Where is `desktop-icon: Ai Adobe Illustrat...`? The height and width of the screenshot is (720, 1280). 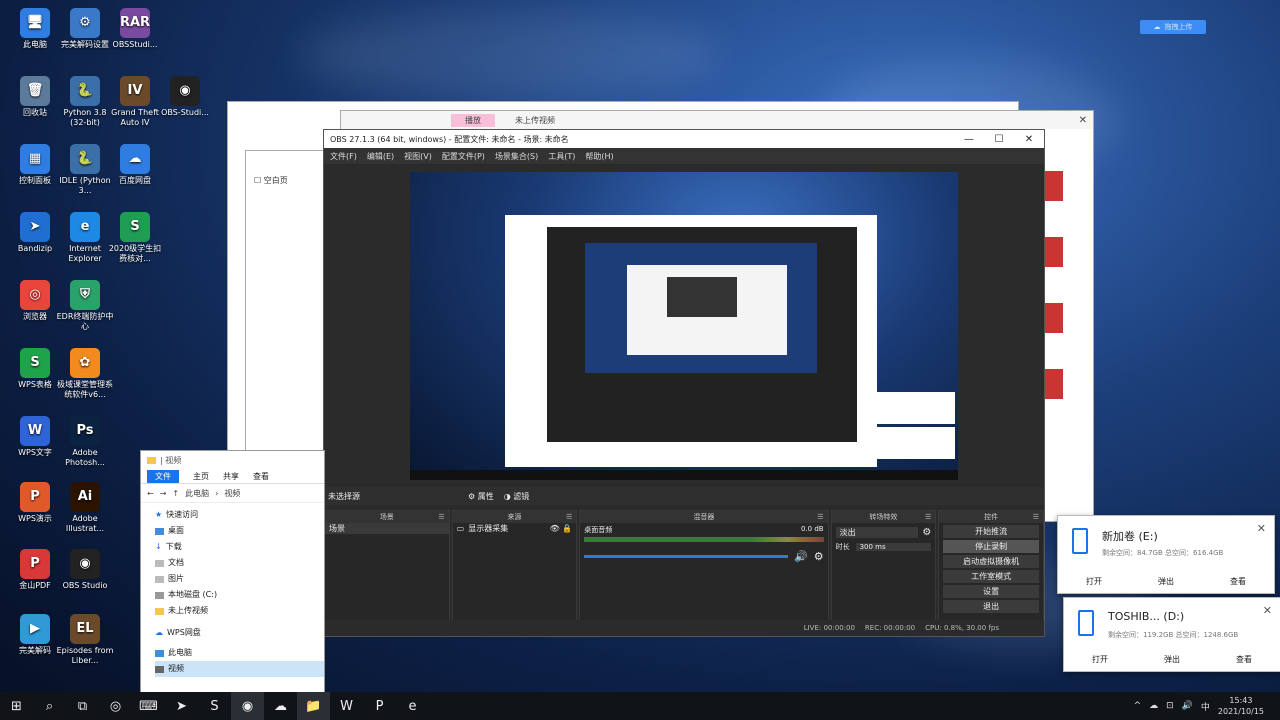
desktop-icon: Ai Adobe Illustrat... is located at coordinates (85, 508).